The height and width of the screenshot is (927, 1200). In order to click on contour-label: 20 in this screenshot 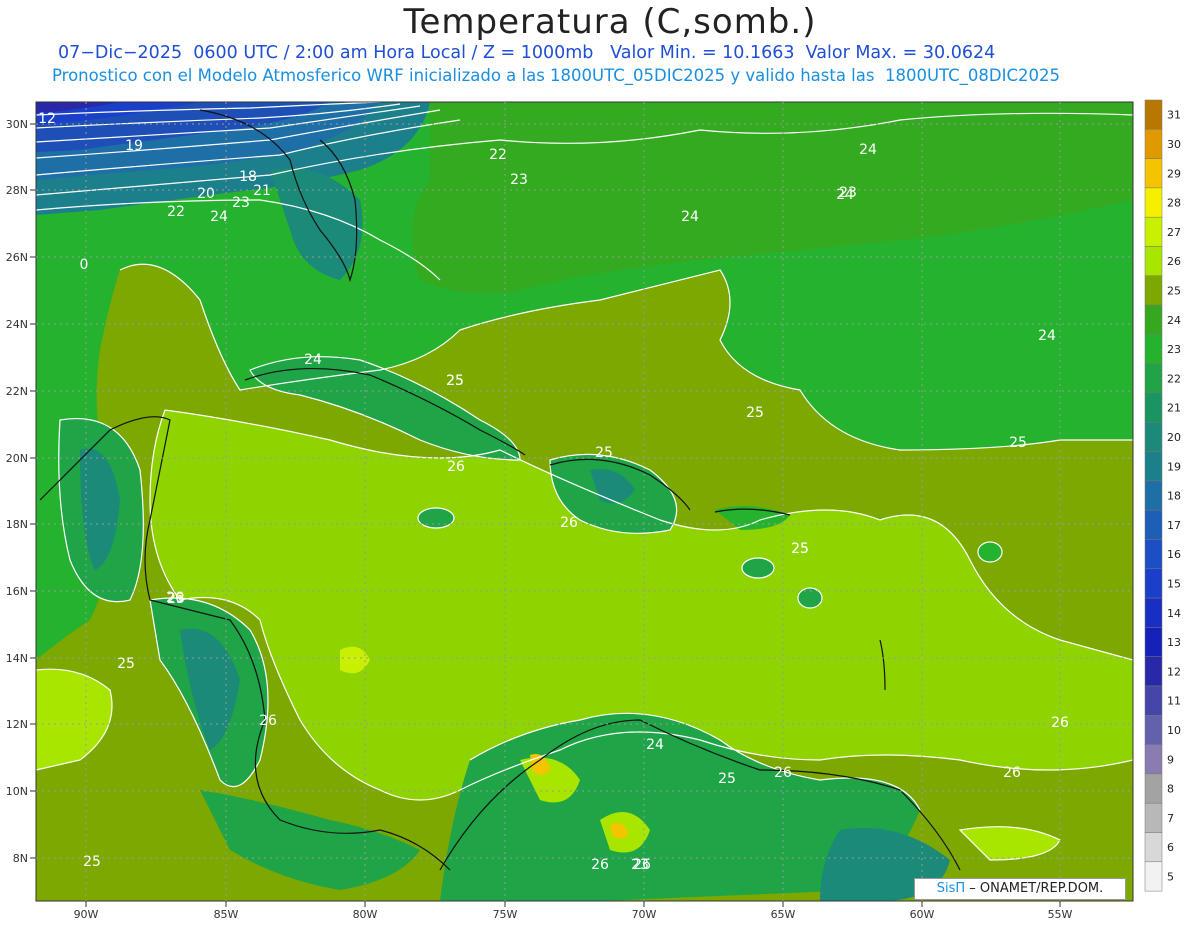, I will do `click(206, 194)`.